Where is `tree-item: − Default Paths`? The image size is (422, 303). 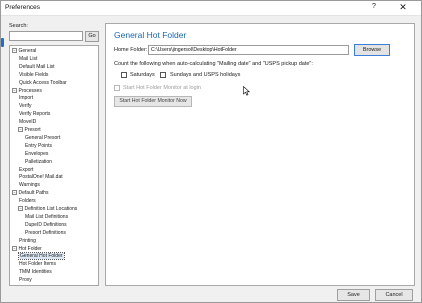 tree-item: − Default Paths is located at coordinates (30, 193).